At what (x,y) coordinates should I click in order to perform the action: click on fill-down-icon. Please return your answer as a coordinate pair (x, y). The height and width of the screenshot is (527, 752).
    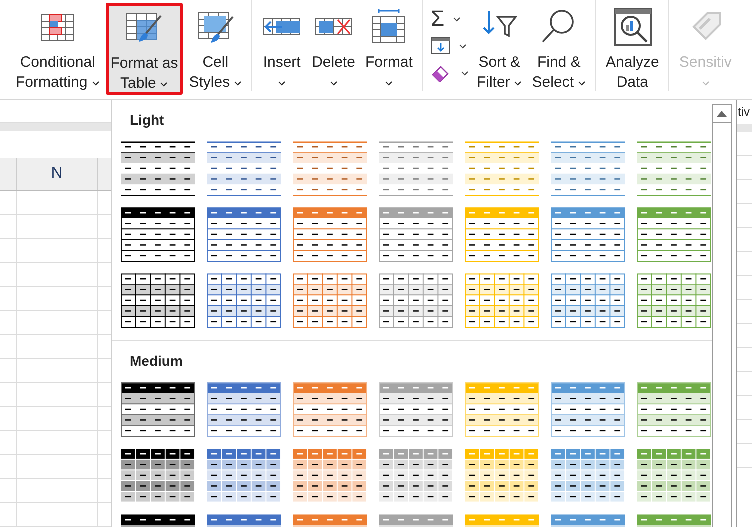
    Looking at the image, I should click on (440, 46).